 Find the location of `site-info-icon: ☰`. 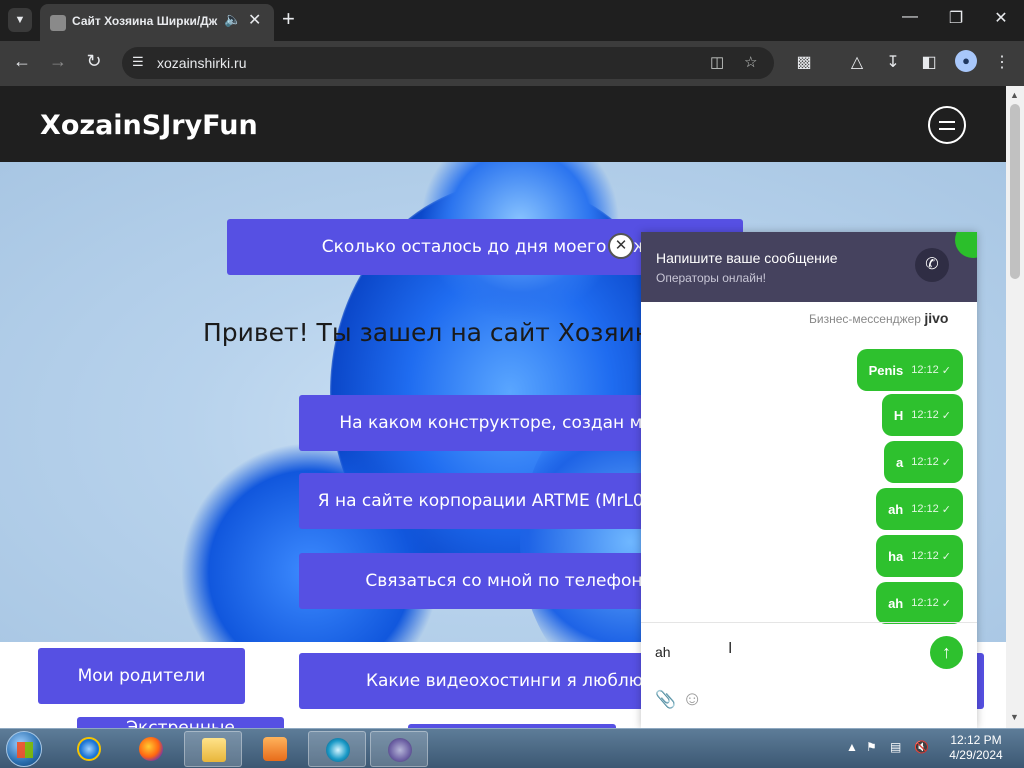

site-info-icon: ☰ is located at coordinates (138, 62).